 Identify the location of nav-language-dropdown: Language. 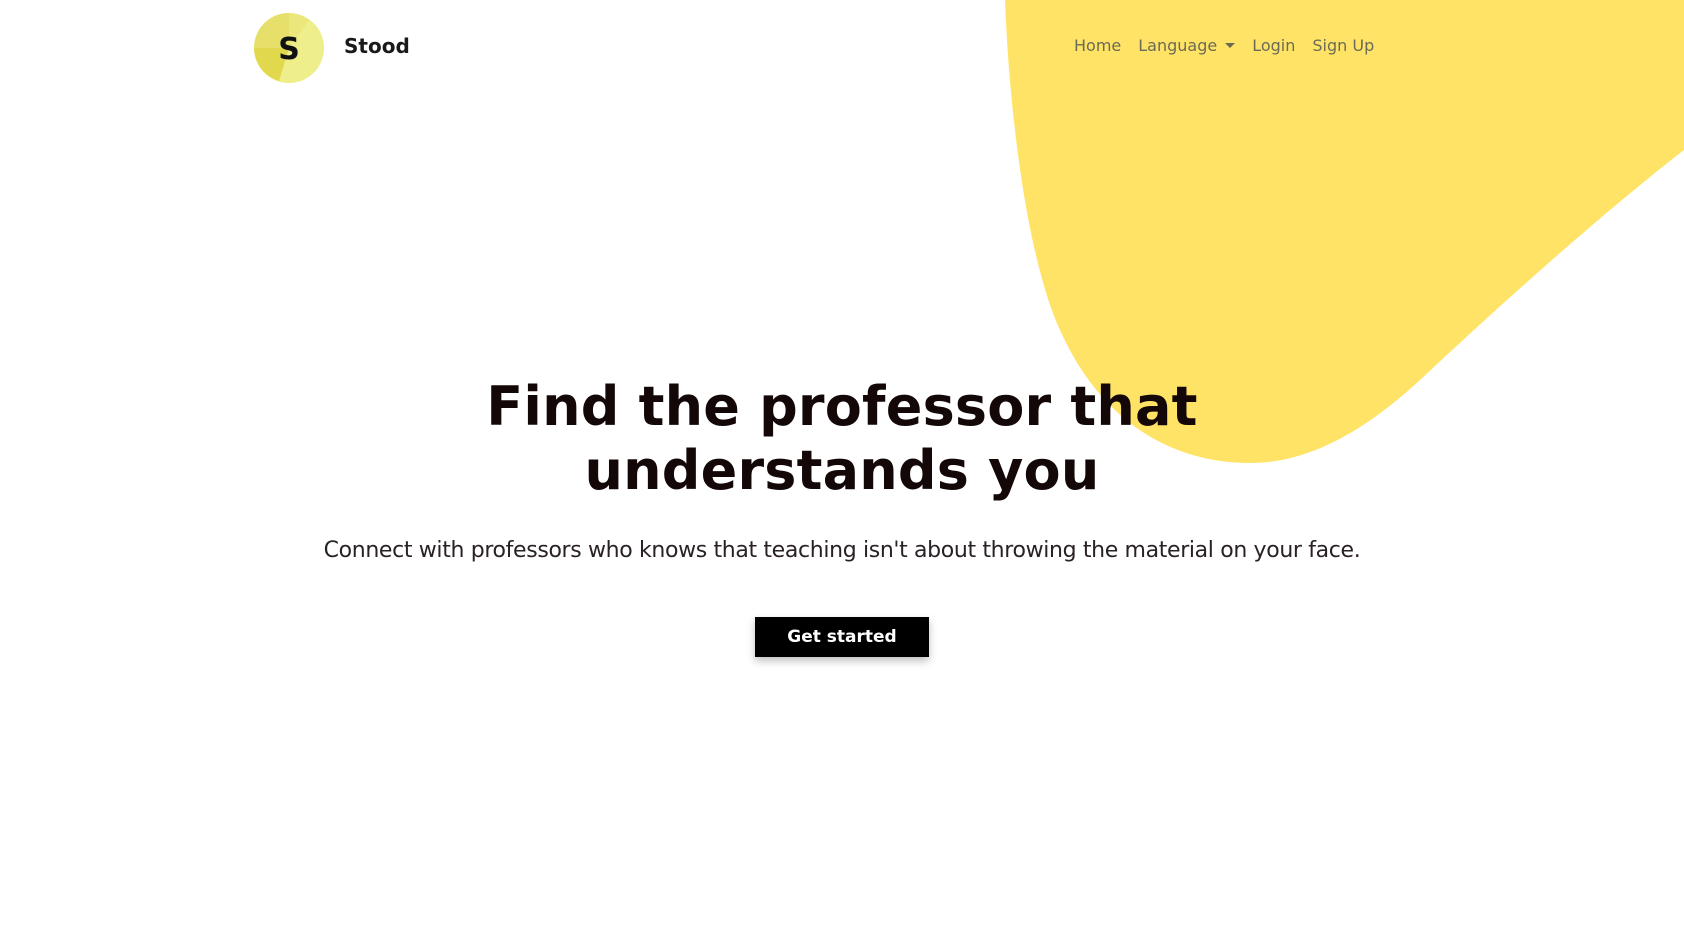
(1187, 45).